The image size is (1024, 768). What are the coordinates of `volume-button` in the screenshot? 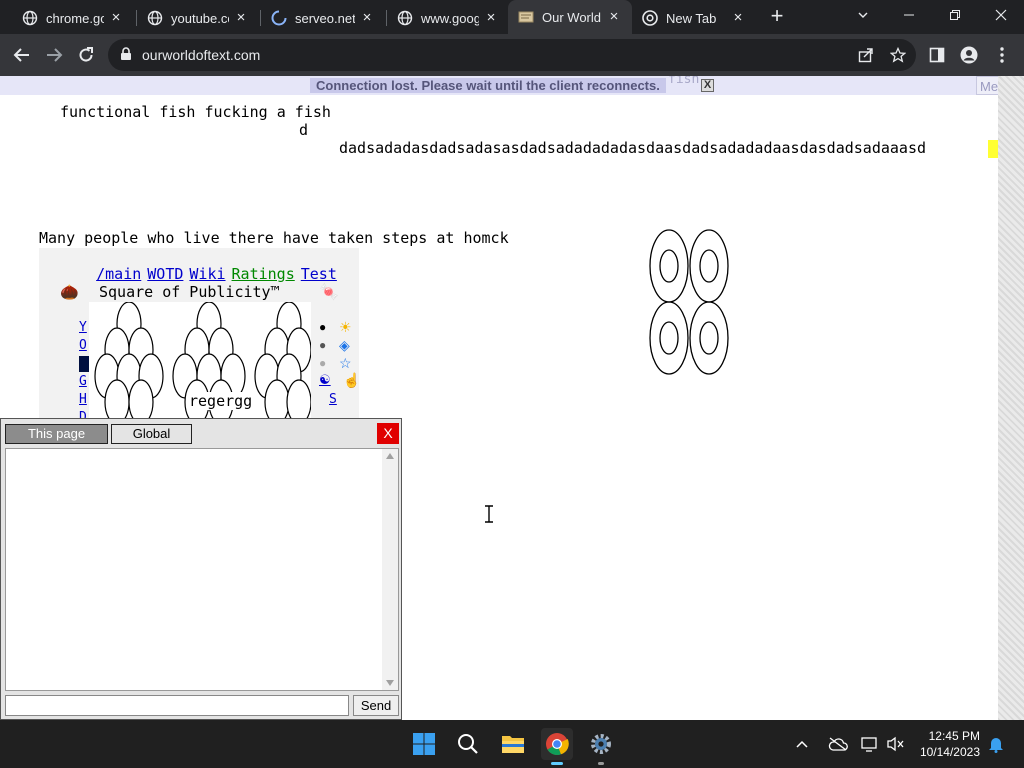 It's located at (896, 744).